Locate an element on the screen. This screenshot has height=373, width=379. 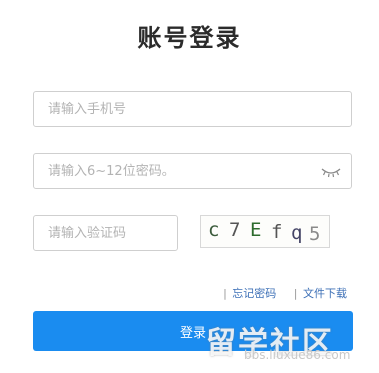
verification-code-field is located at coordinates (105, 233).